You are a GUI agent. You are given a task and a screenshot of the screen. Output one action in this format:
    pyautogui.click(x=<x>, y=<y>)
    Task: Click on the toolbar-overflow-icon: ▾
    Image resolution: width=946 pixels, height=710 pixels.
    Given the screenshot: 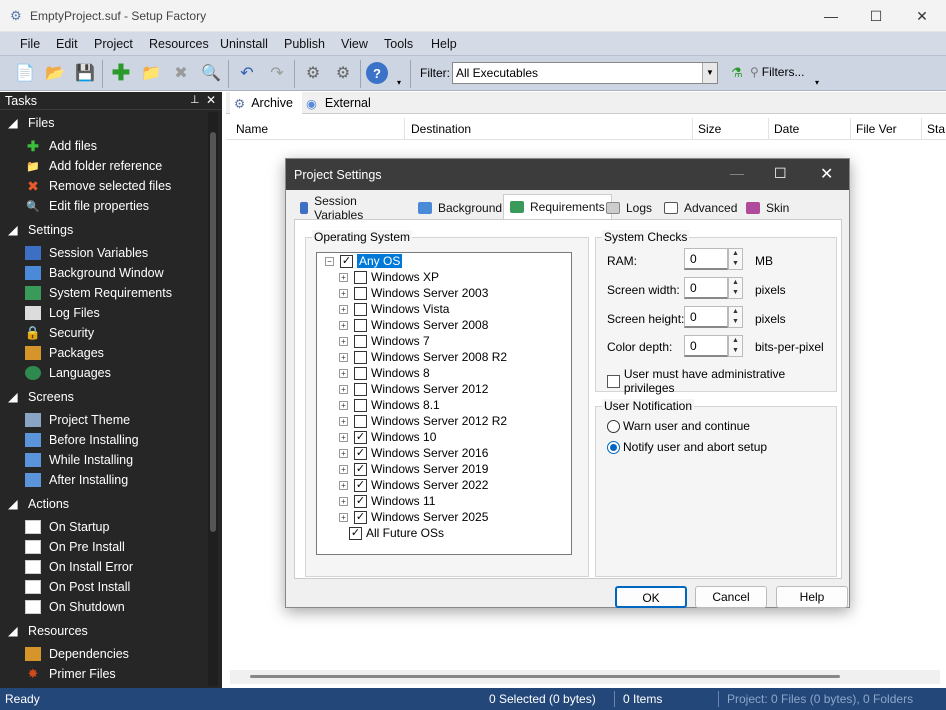 What is the action you would take?
    pyautogui.click(x=817, y=82)
    